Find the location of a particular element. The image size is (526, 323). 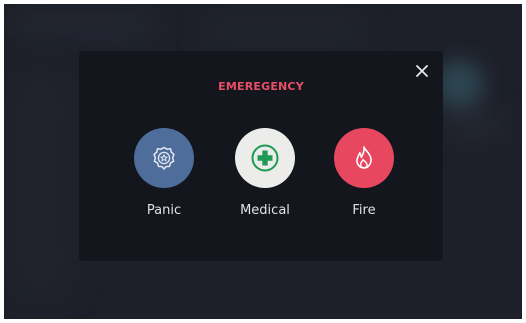

medical-cross-icon is located at coordinates (265, 158).